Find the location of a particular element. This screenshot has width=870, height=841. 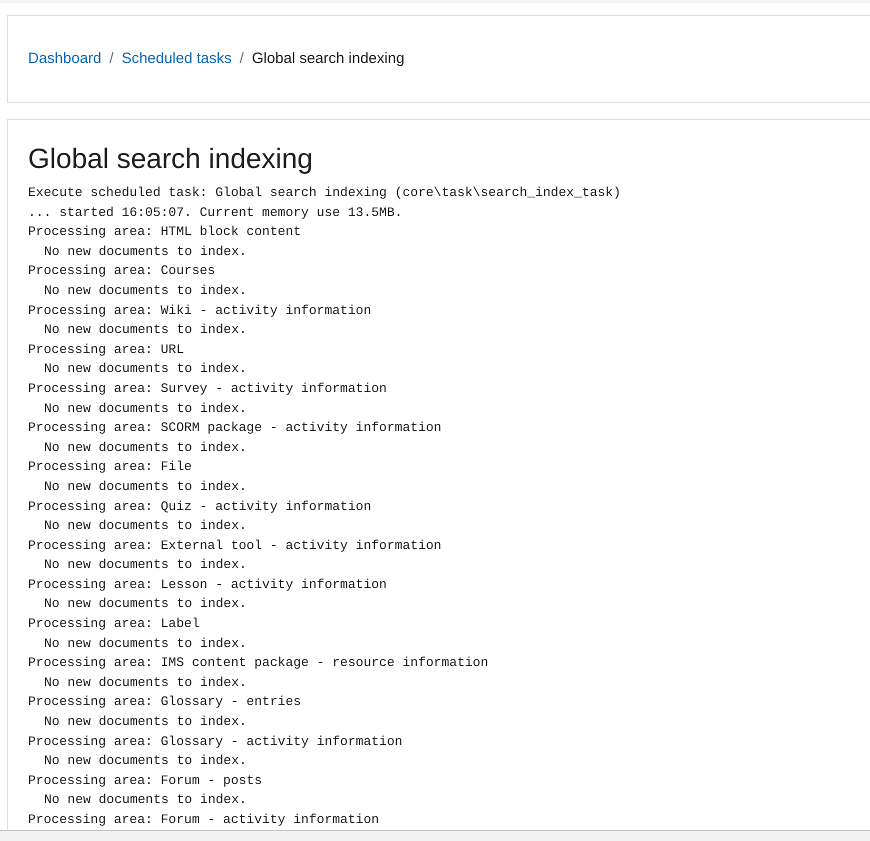

log-line: ... started 16:05:07. Current memory use 13.5MB. is located at coordinates (215, 212).